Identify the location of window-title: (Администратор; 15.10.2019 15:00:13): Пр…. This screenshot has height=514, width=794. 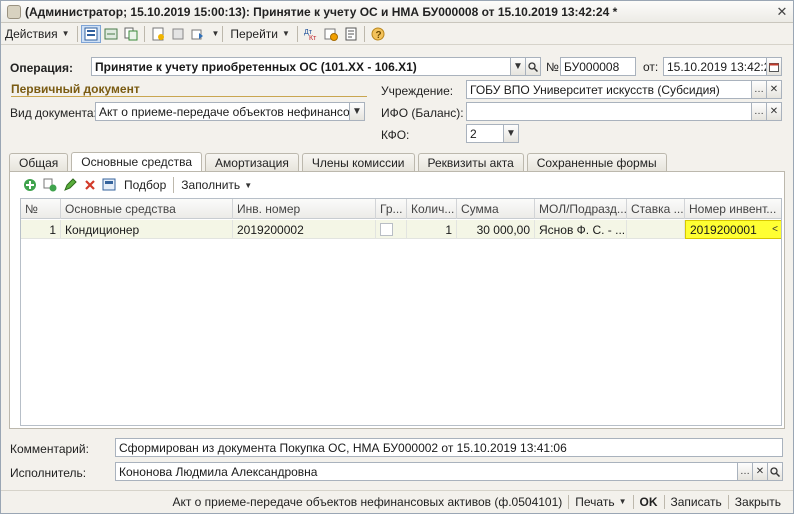
(321, 11).